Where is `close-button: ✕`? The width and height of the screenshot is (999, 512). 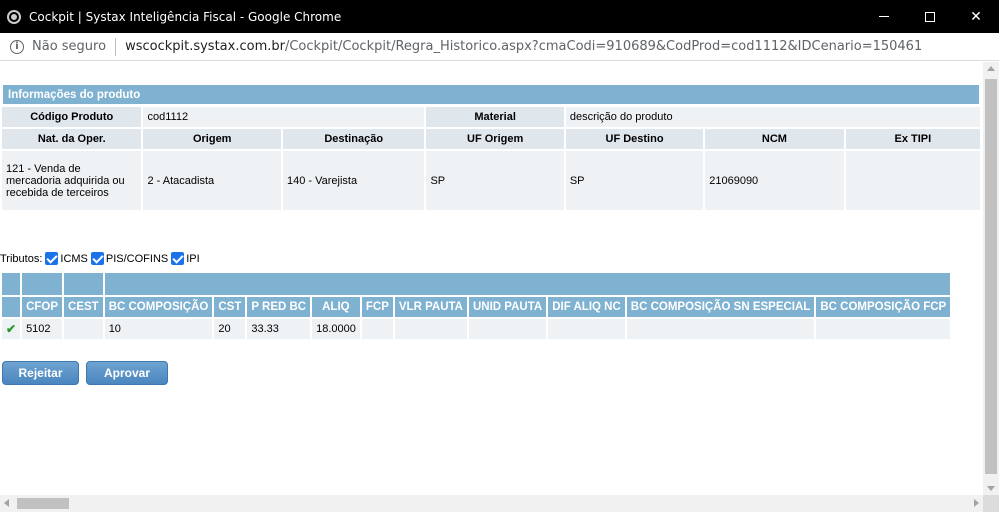
close-button: ✕ is located at coordinates (976, 16).